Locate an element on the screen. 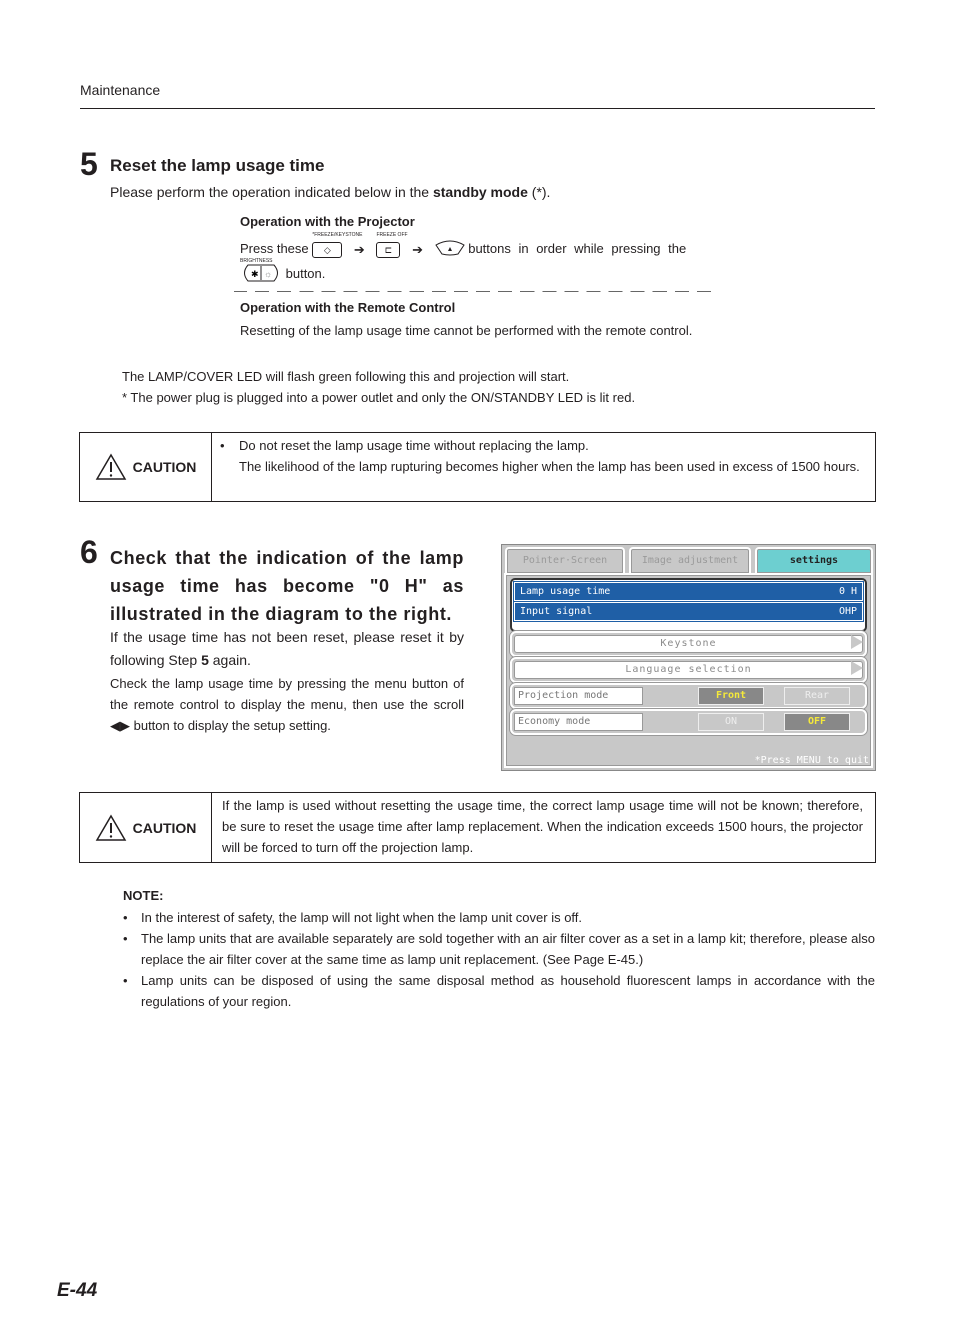  info-box: Lamp usage time 0 H Input signal OHP is located at coordinates (688, 605).